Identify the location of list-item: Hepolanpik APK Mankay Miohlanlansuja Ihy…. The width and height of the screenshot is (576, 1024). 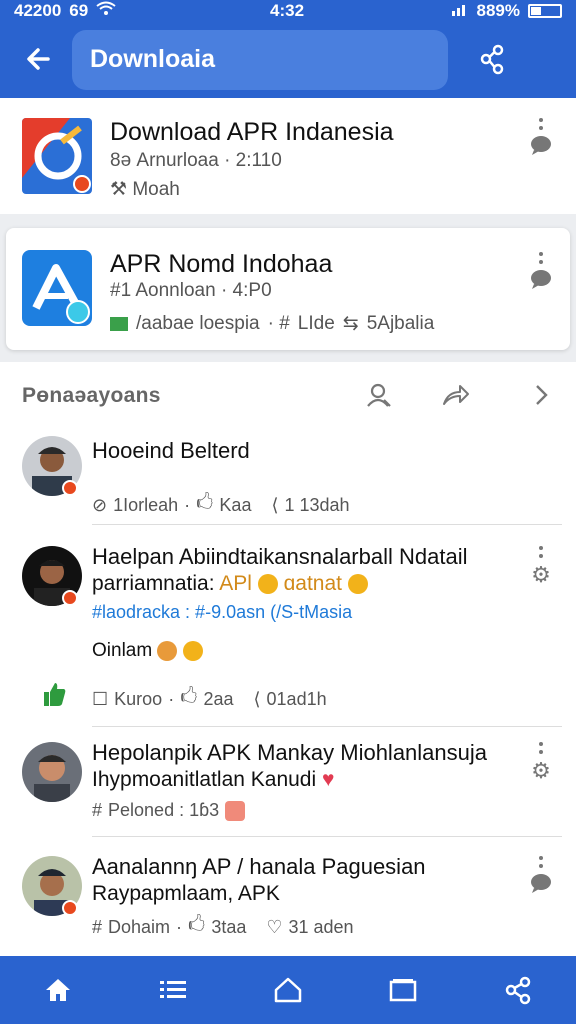
(288, 786).